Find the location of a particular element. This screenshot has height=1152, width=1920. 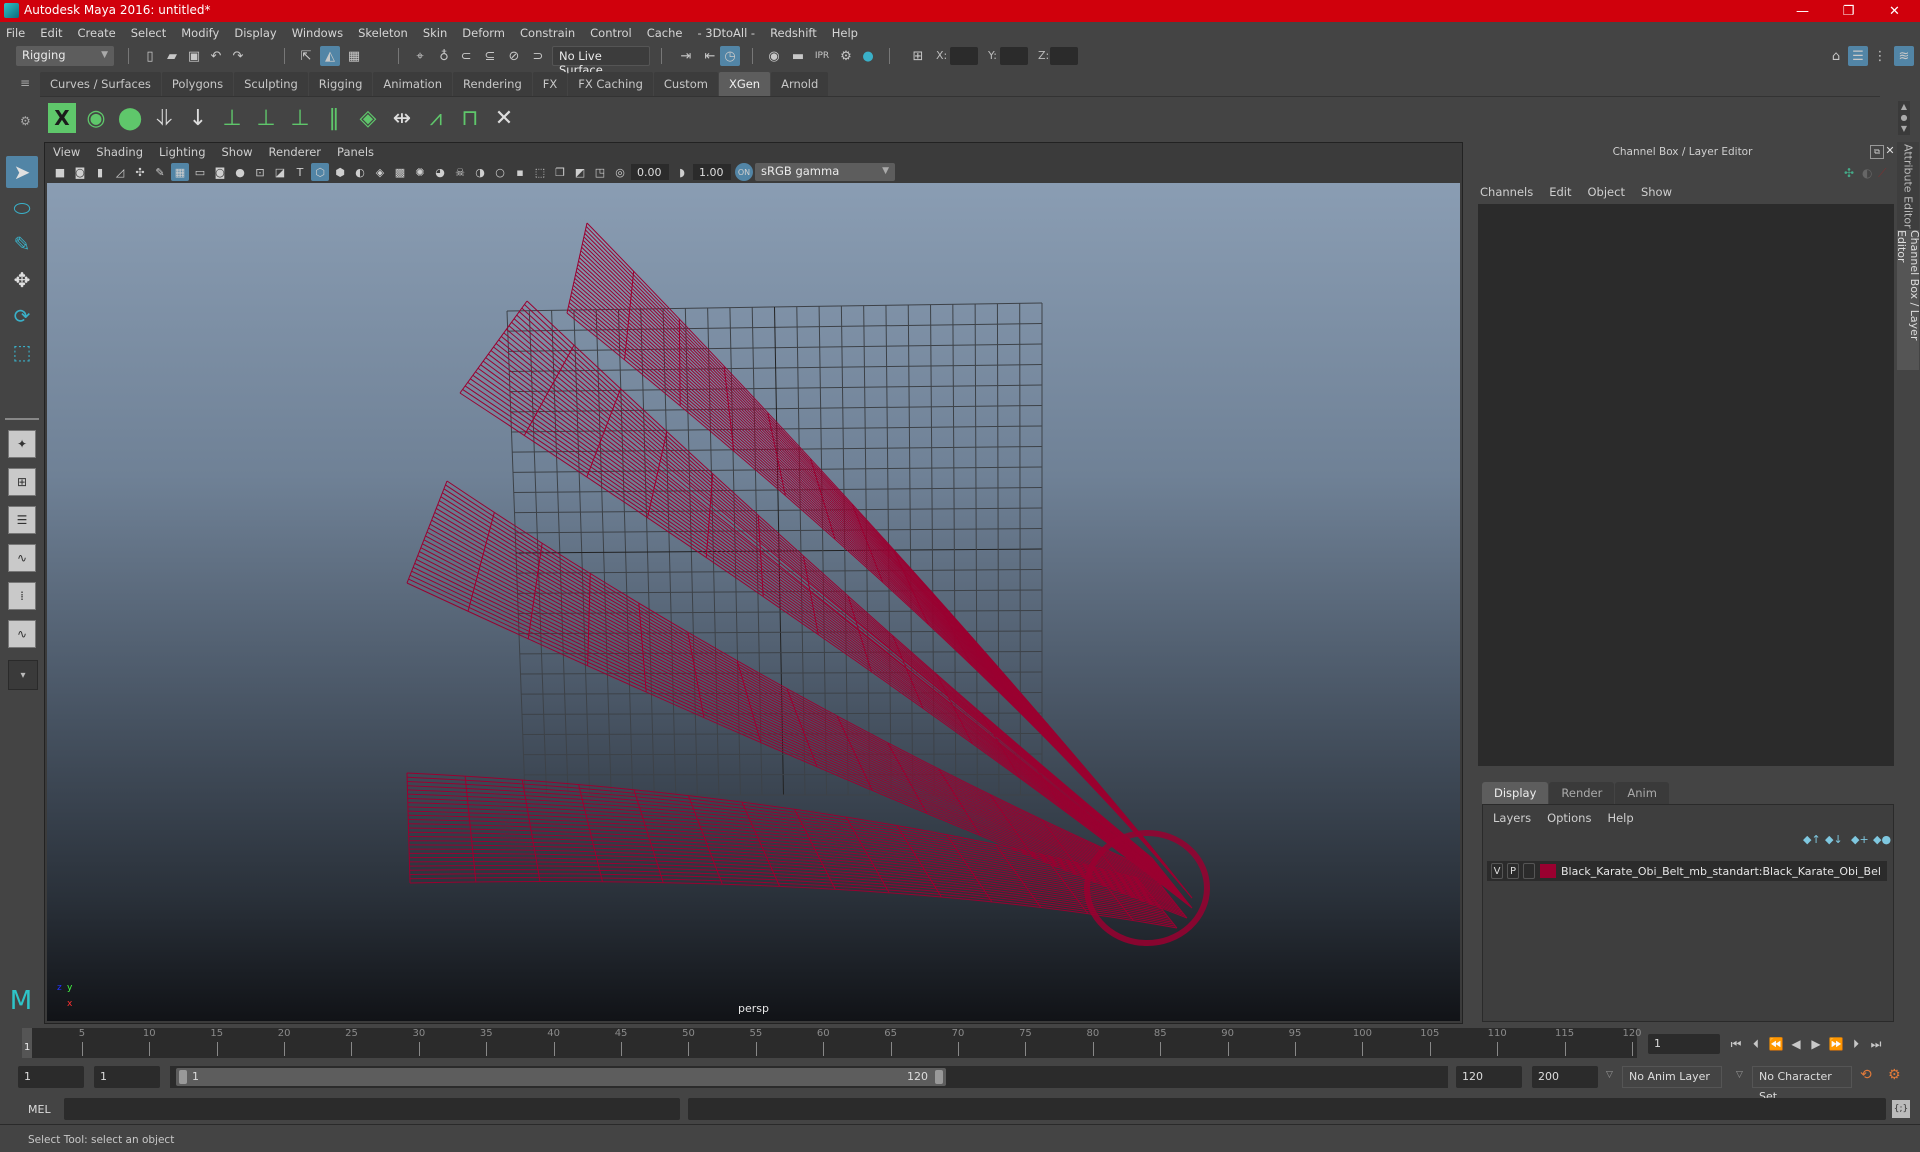

play-forwards-icon: ▶ is located at coordinates (1816, 1044).